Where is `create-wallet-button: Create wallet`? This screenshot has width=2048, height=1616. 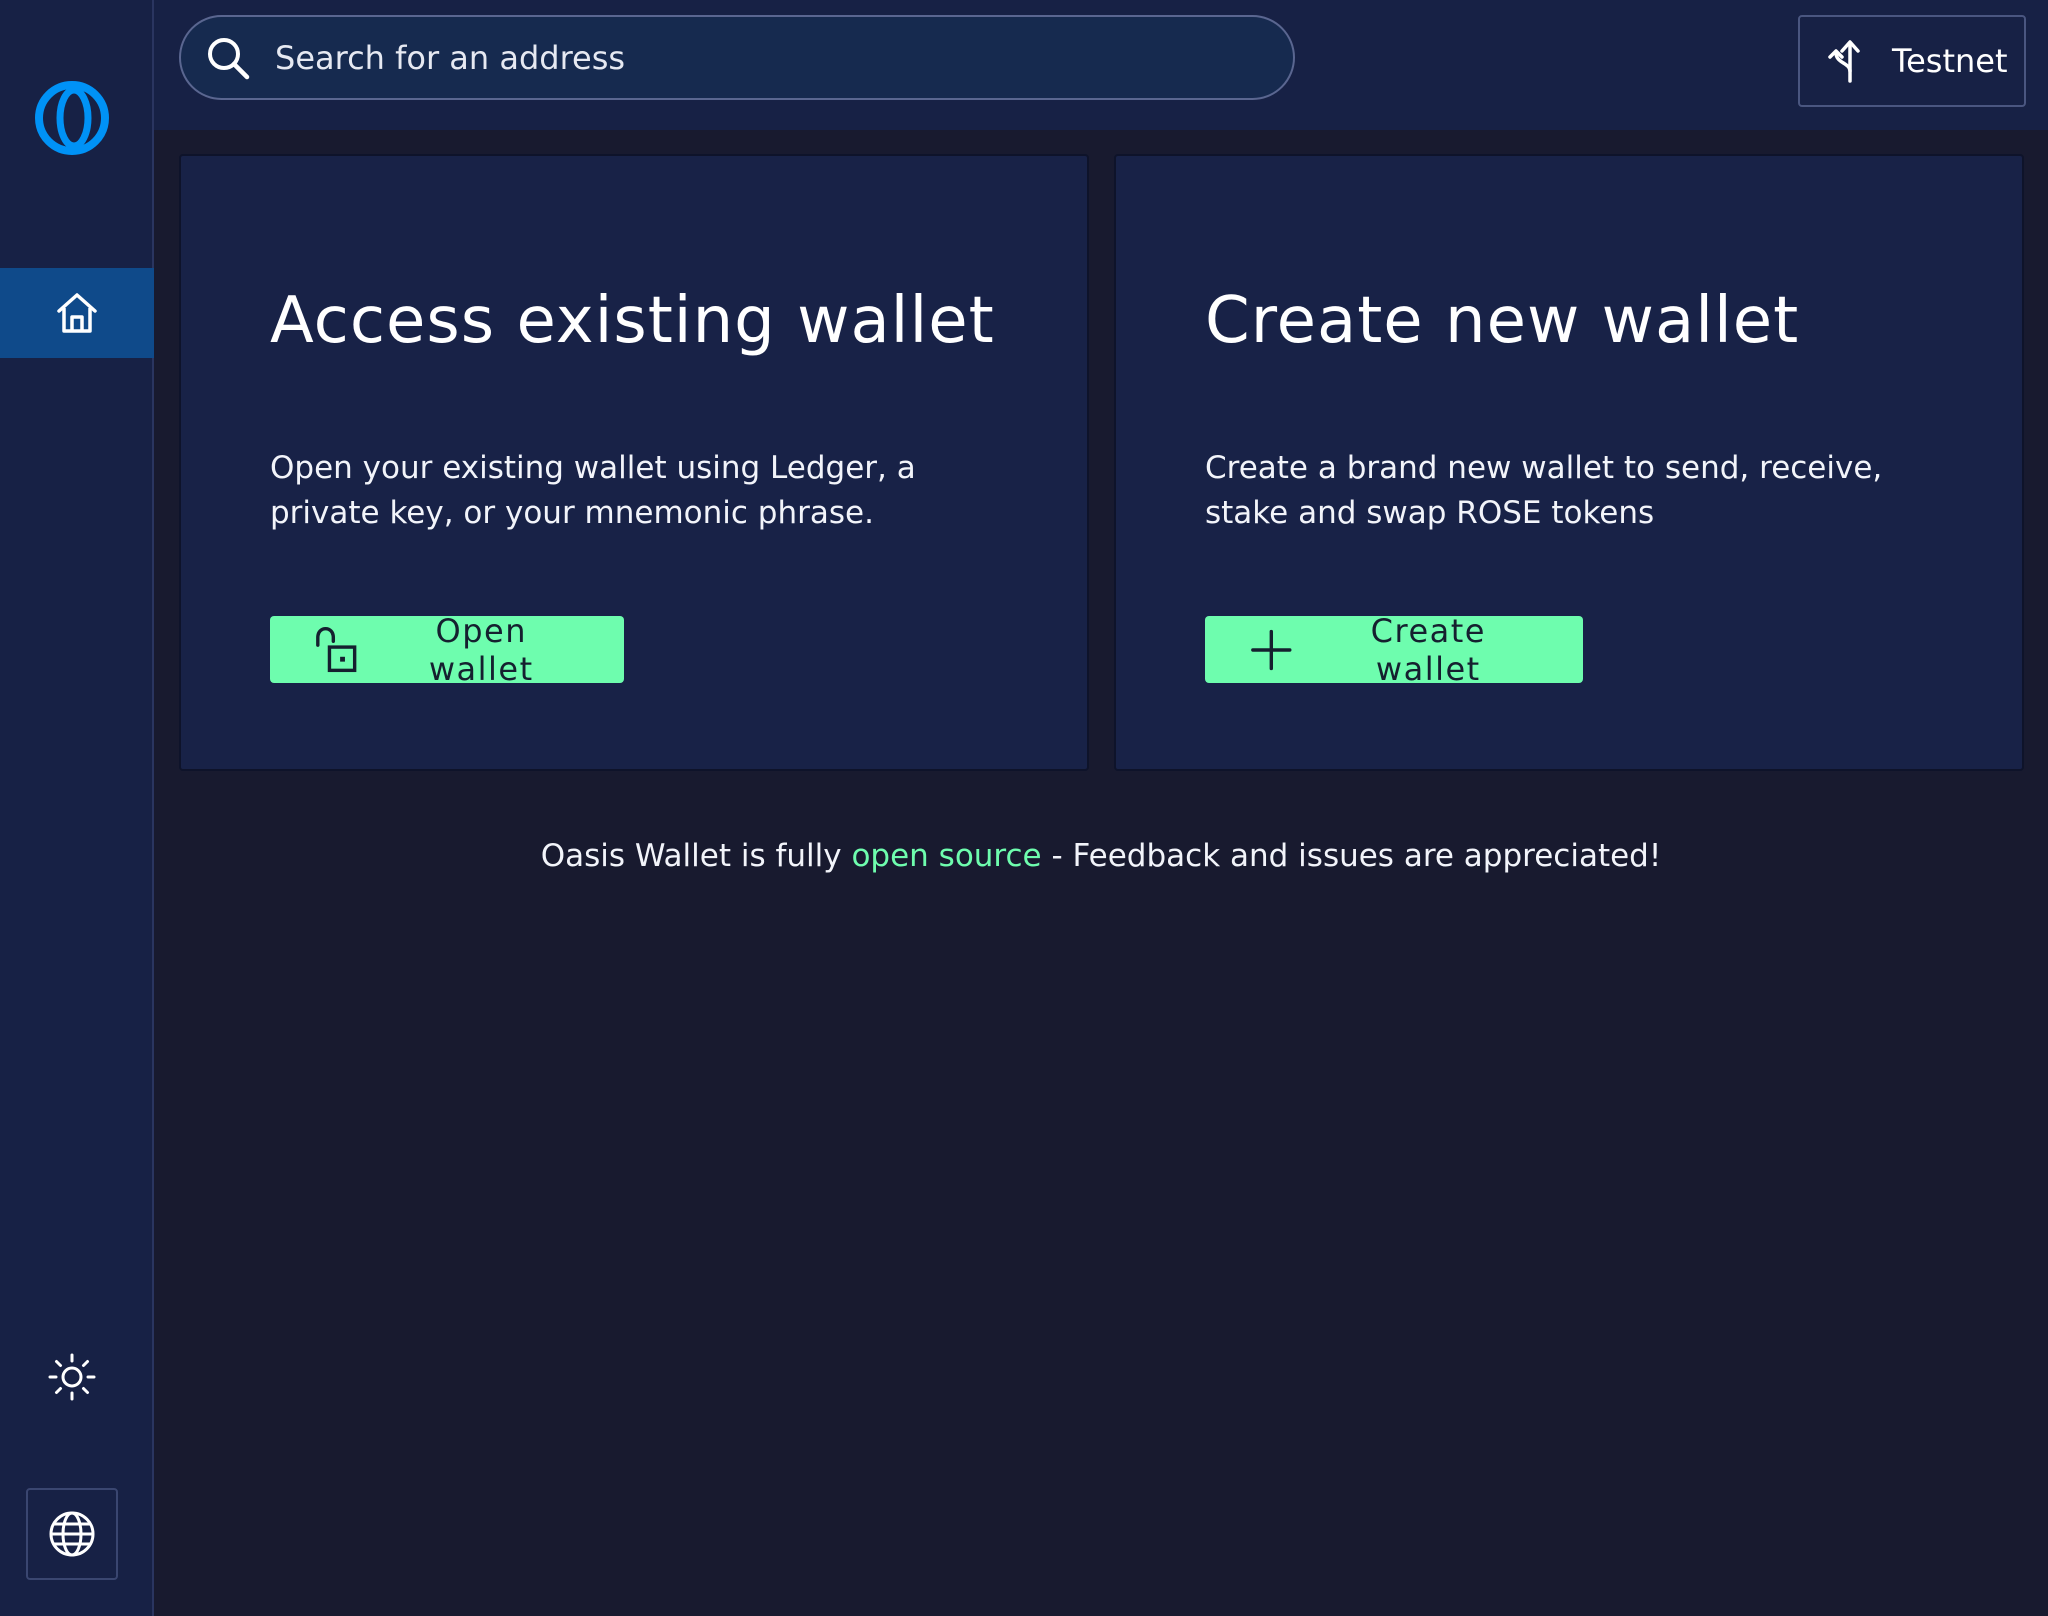
create-wallet-button: Create wallet is located at coordinates (1394, 650).